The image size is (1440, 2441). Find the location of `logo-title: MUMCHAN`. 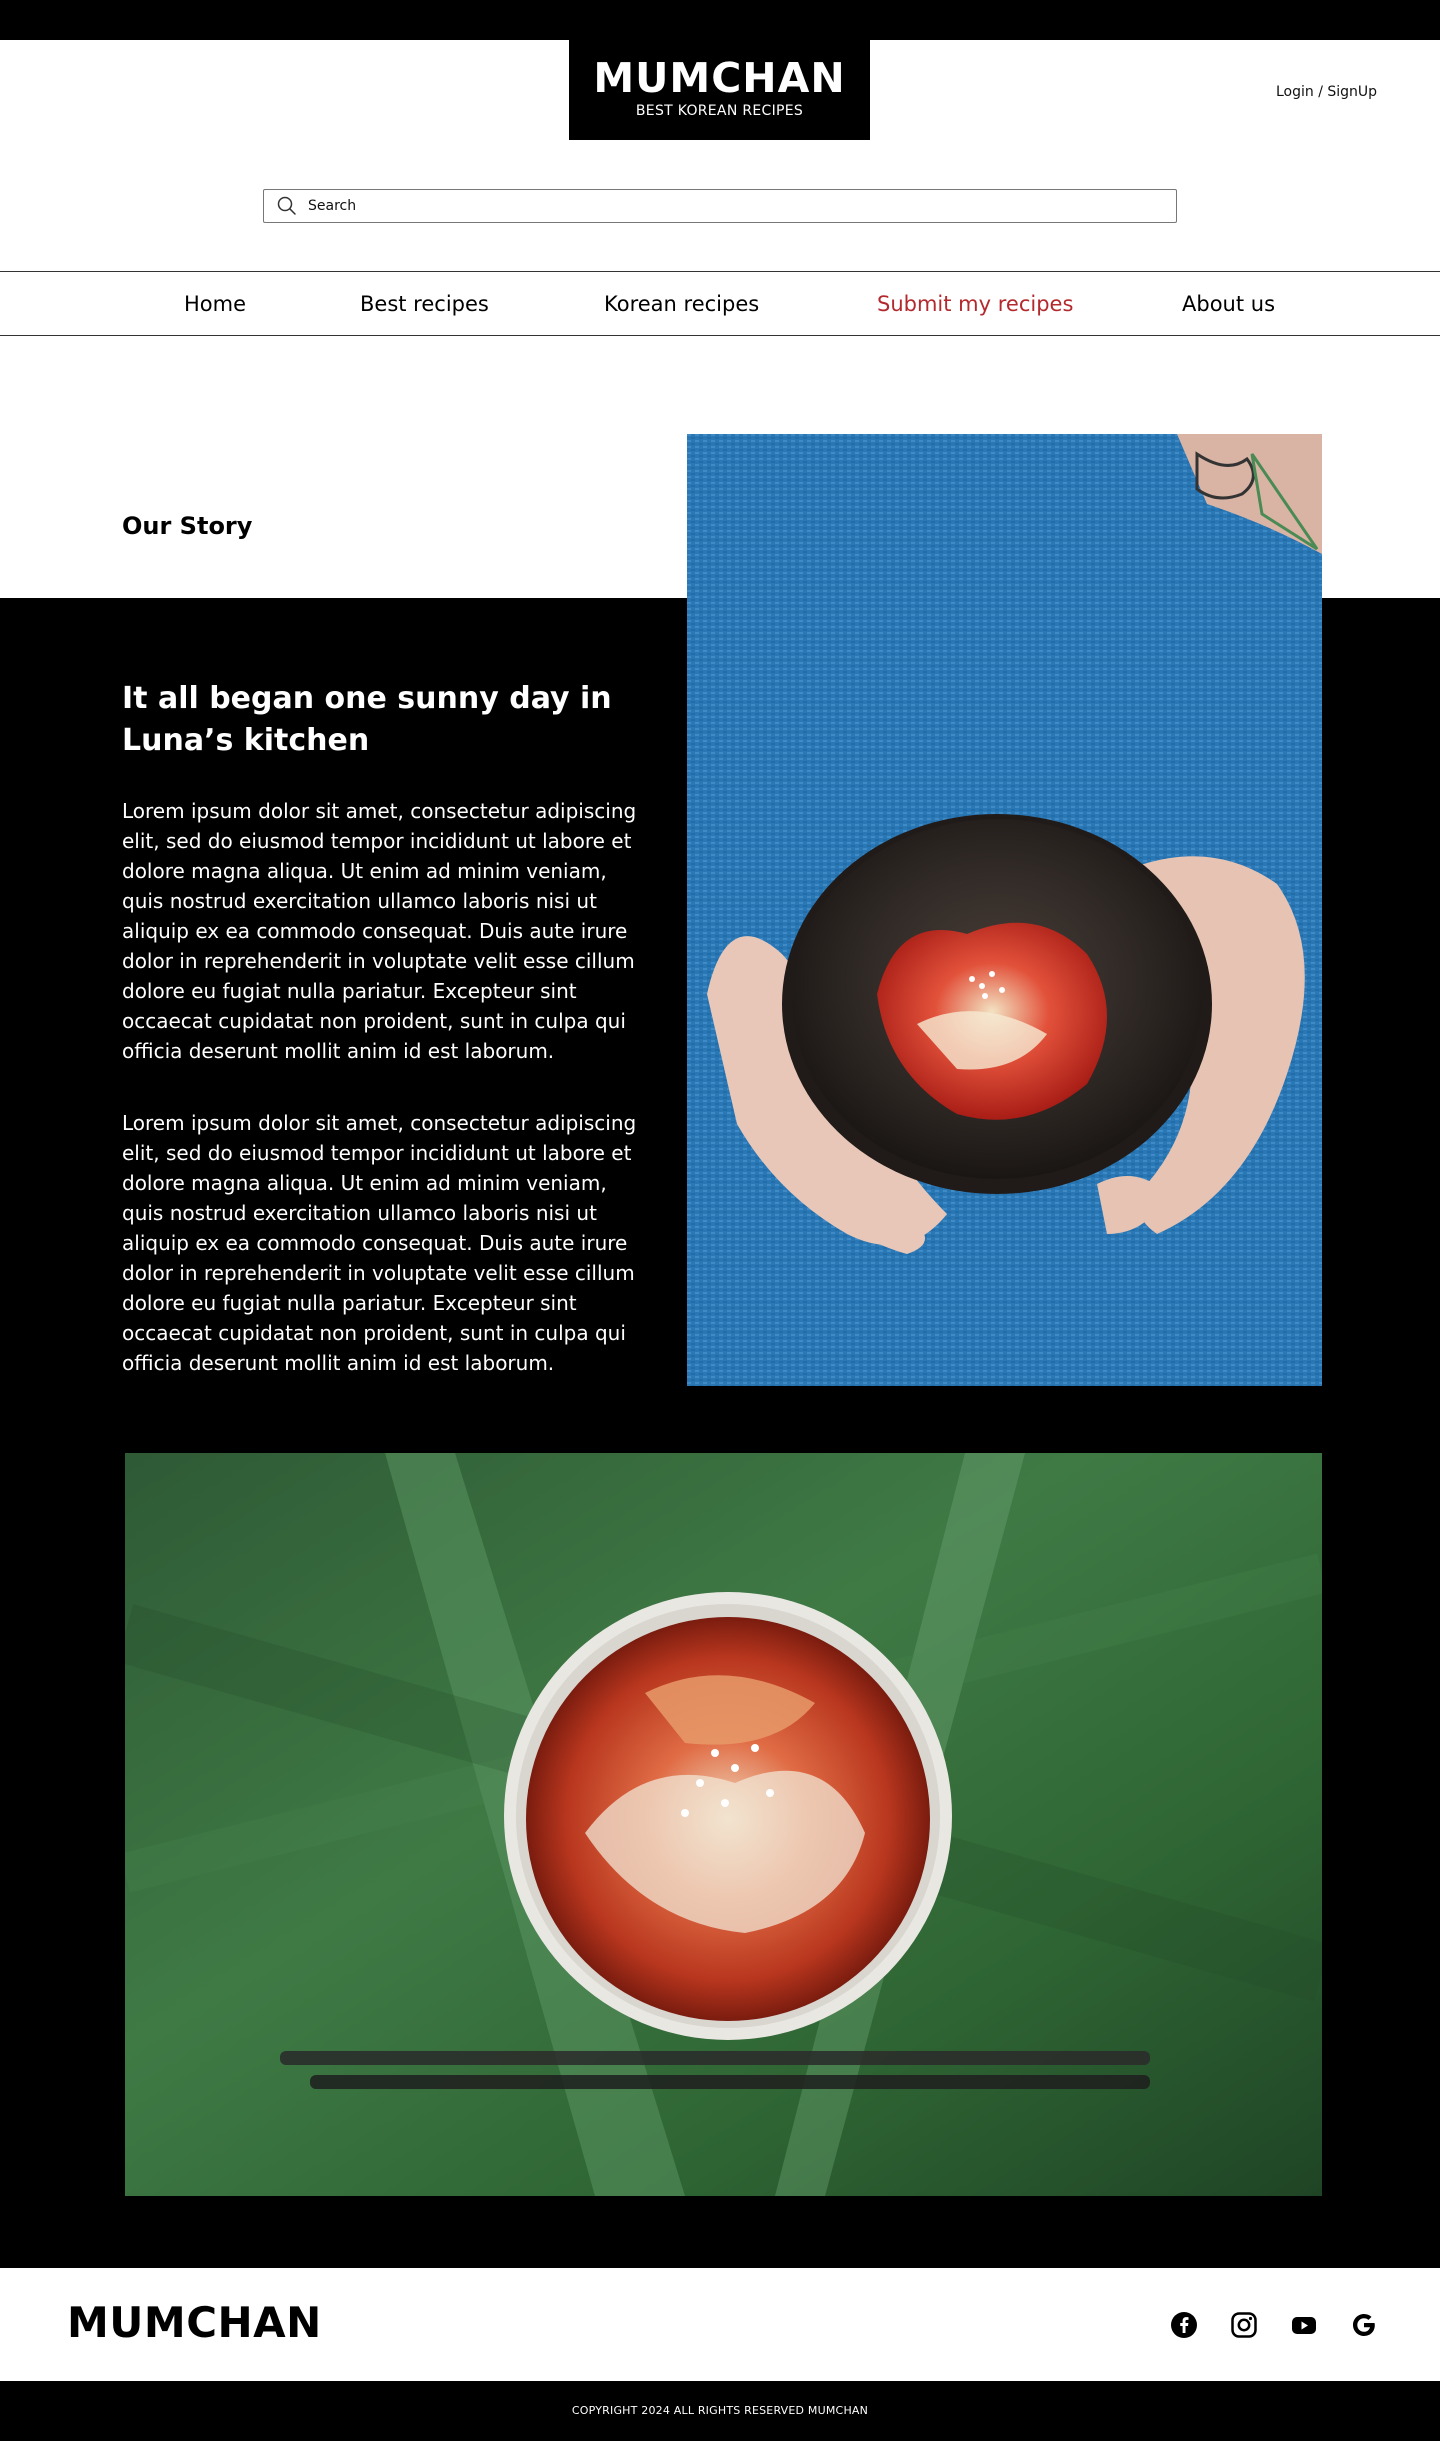

logo-title: MUMCHAN is located at coordinates (719, 78).